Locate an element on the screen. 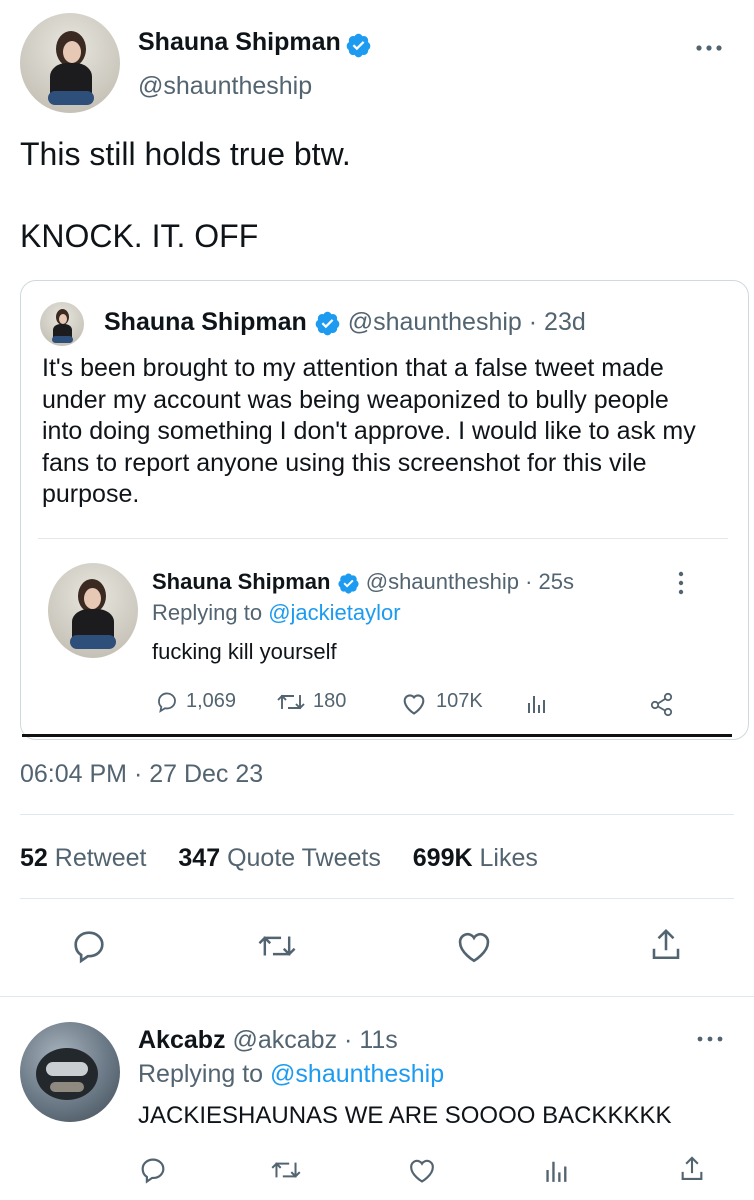 The image size is (754, 1200). screenshot-share-icon is located at coordinates (662, 703).